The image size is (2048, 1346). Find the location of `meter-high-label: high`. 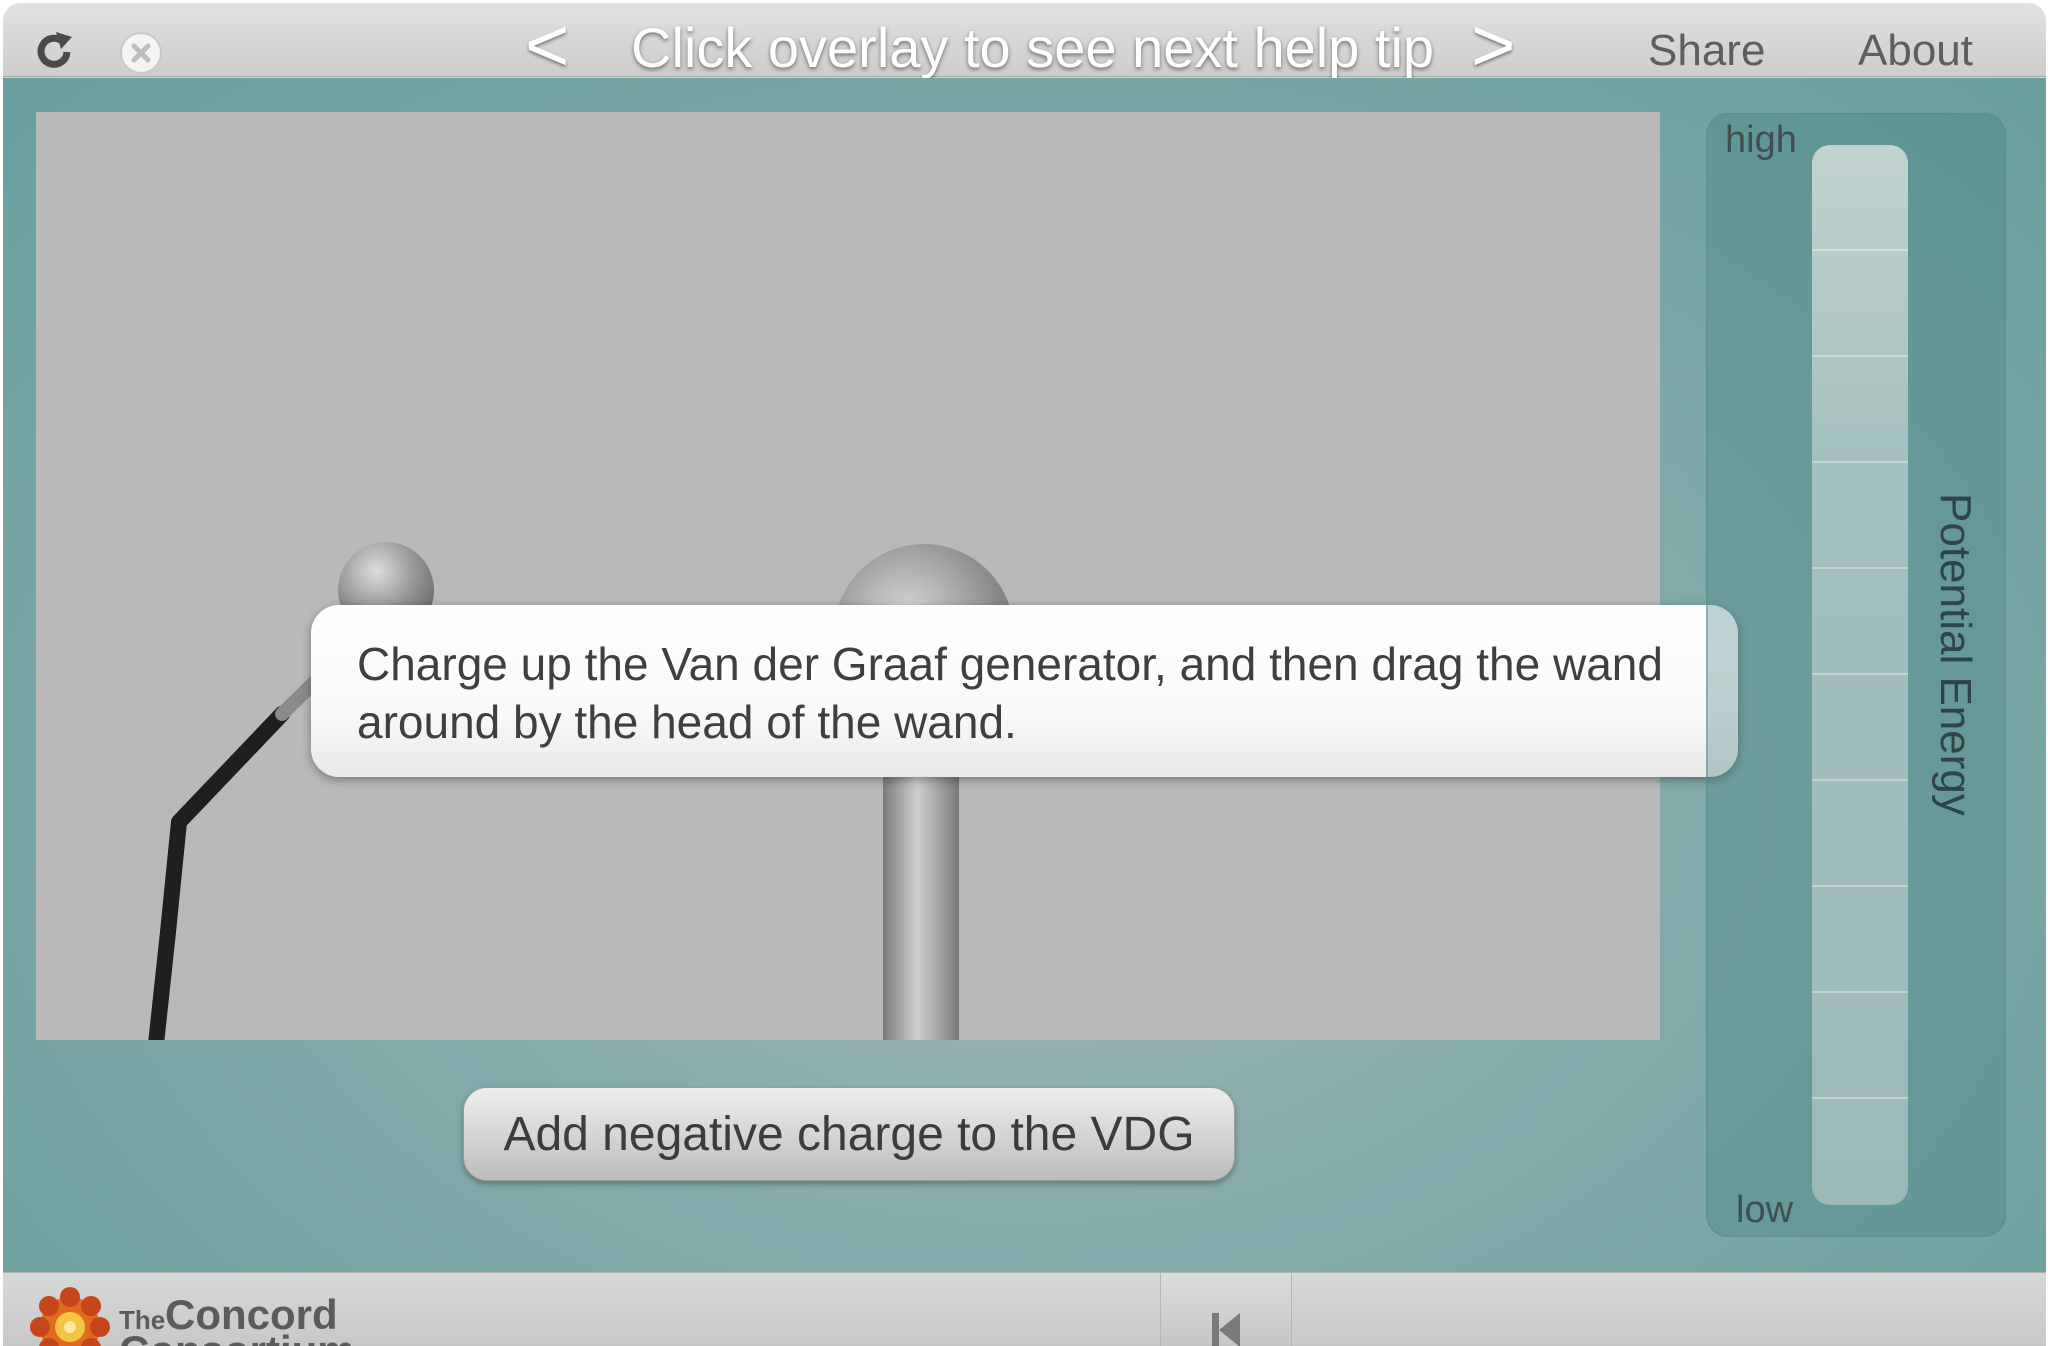

meter-high-label: high is located at coordinates (1761, 140).